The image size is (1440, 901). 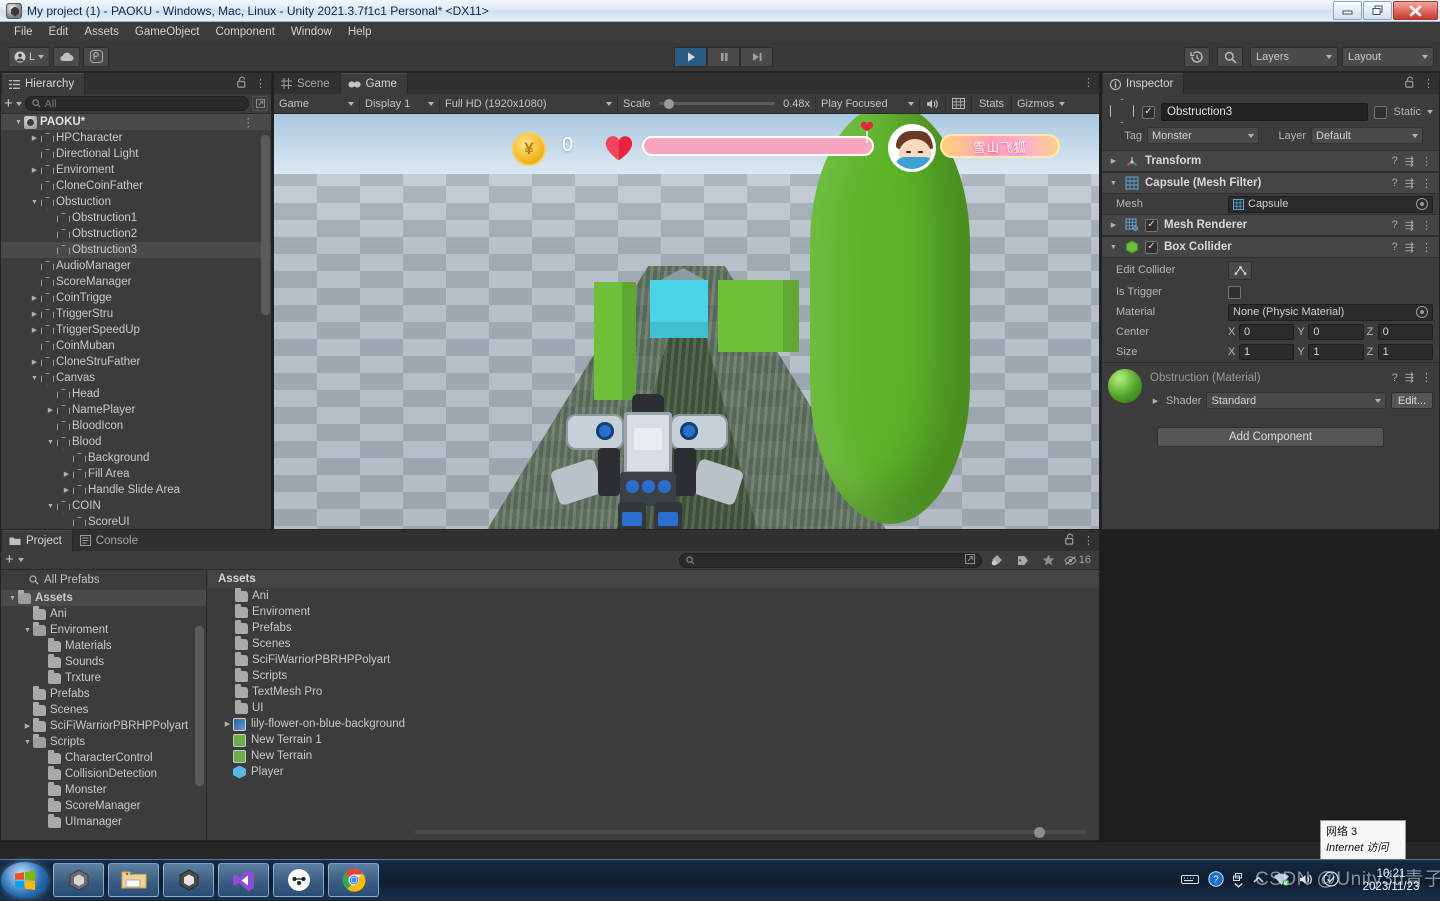 What do you see at coordinates (1270, 437) in the screenshot?
I see `add-component-button: Add Component` at bounding box center [1270, 437].